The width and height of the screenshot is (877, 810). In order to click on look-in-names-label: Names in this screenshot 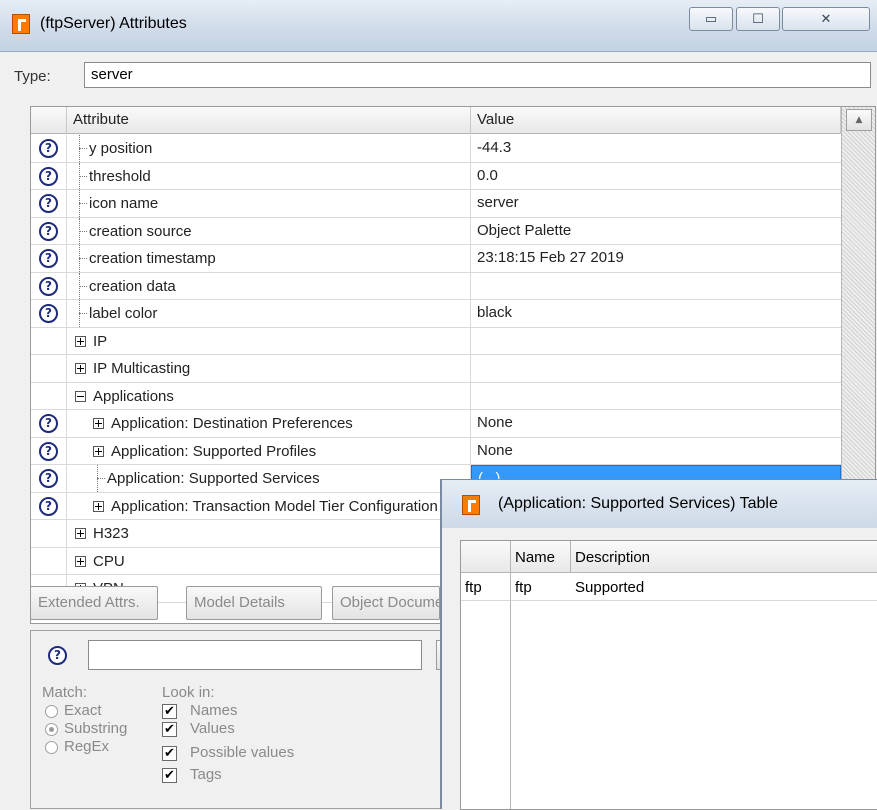, I will do `click(214, 710)`.